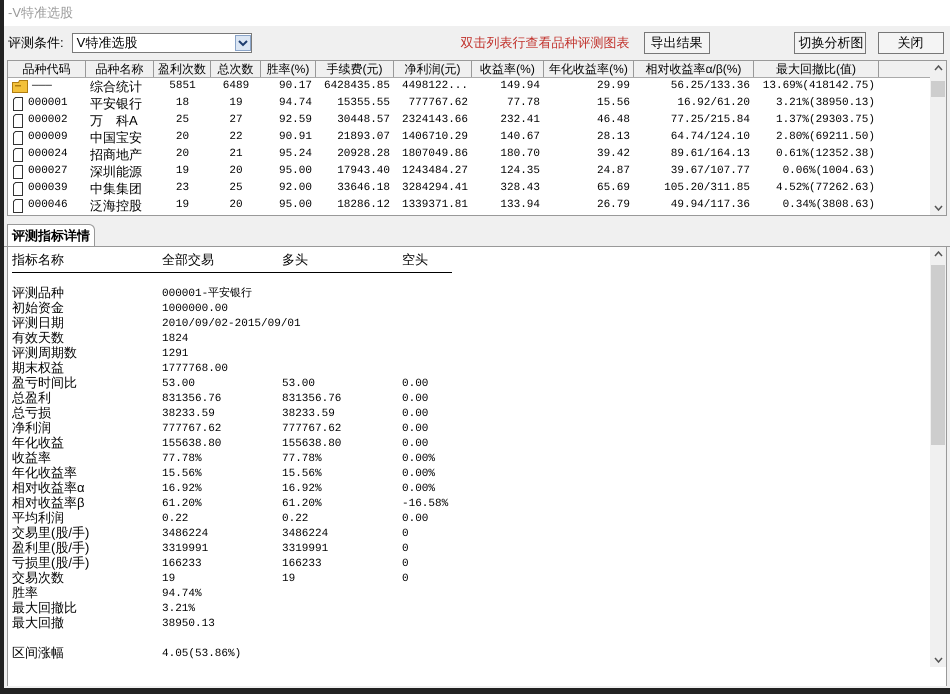 The width and height of the screenshot is (950, 694). Describe the element at coordinates (51, 562) in the screenshot. I see `metric-name: 亏损里(股/手)` at that location.